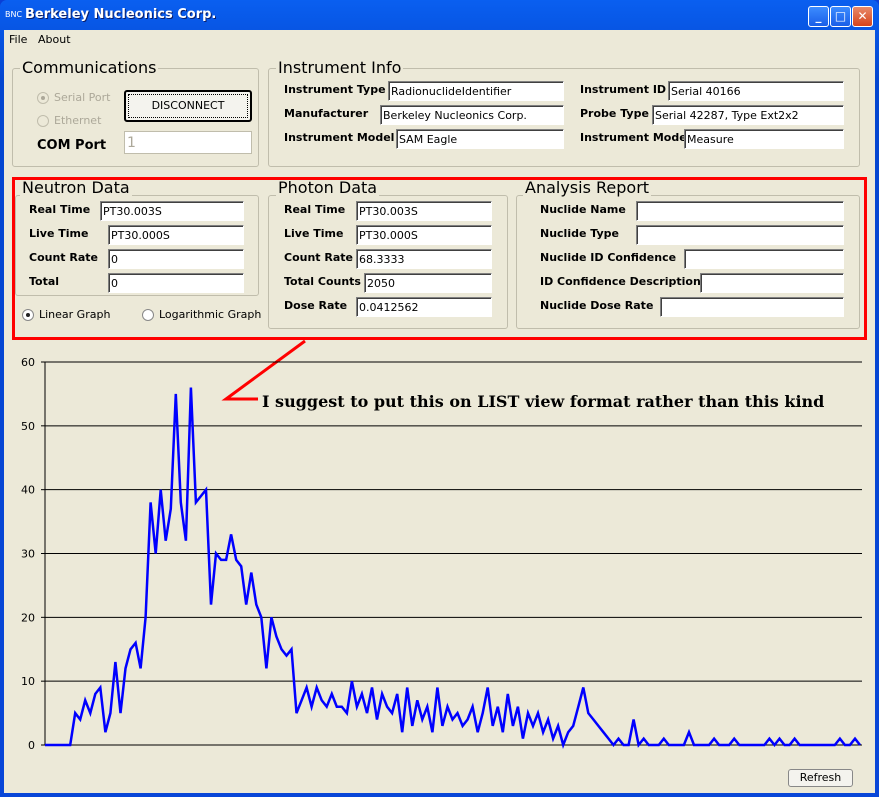 The image size is (879, 797). What do you see at coordinates (28, 490) in the screenshot?
I see `y-tick-label: 40` at bounding box center [28, 490].